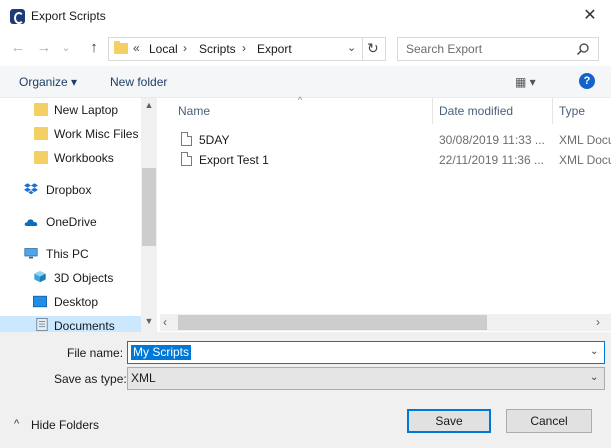 This screenshot has height=448, width=611. Describe the element at coordinates (66, 48) in the screenshot. I see `recent-locations-icon: ⌄` at that location.